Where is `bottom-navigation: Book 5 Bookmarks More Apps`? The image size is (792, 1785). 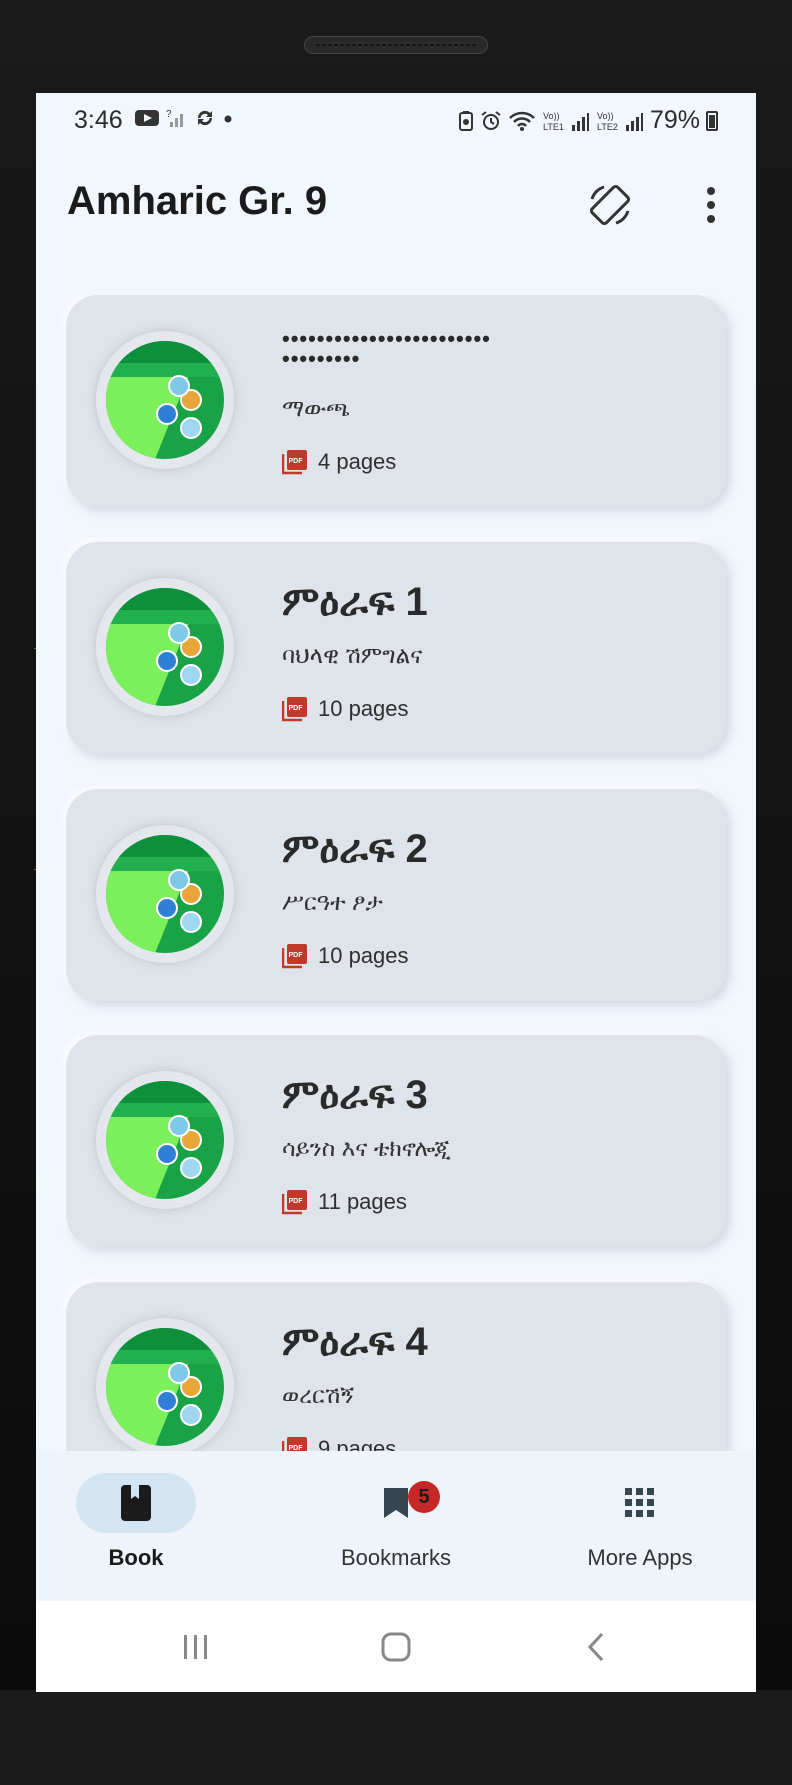
bottom-navigation: Book 5 Bookmarks More Apps is located at coordinates (396, 1525).